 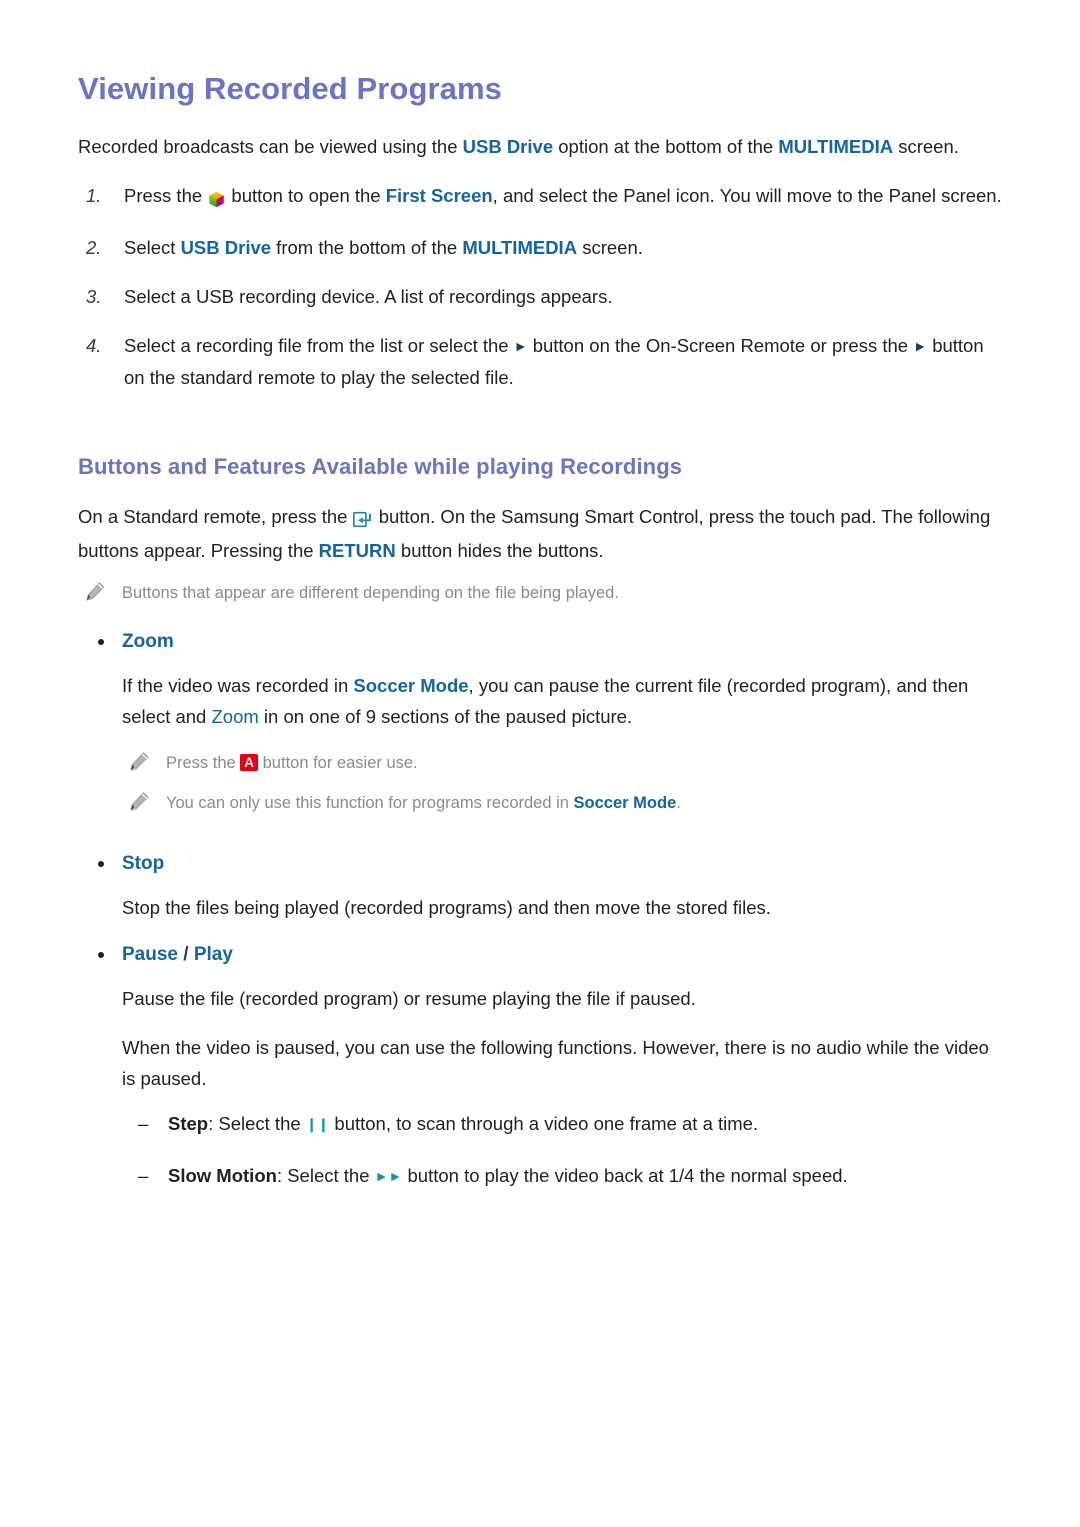 I want to click on subitem-step-text-a: : Select the, so click(x=257, y=1124).